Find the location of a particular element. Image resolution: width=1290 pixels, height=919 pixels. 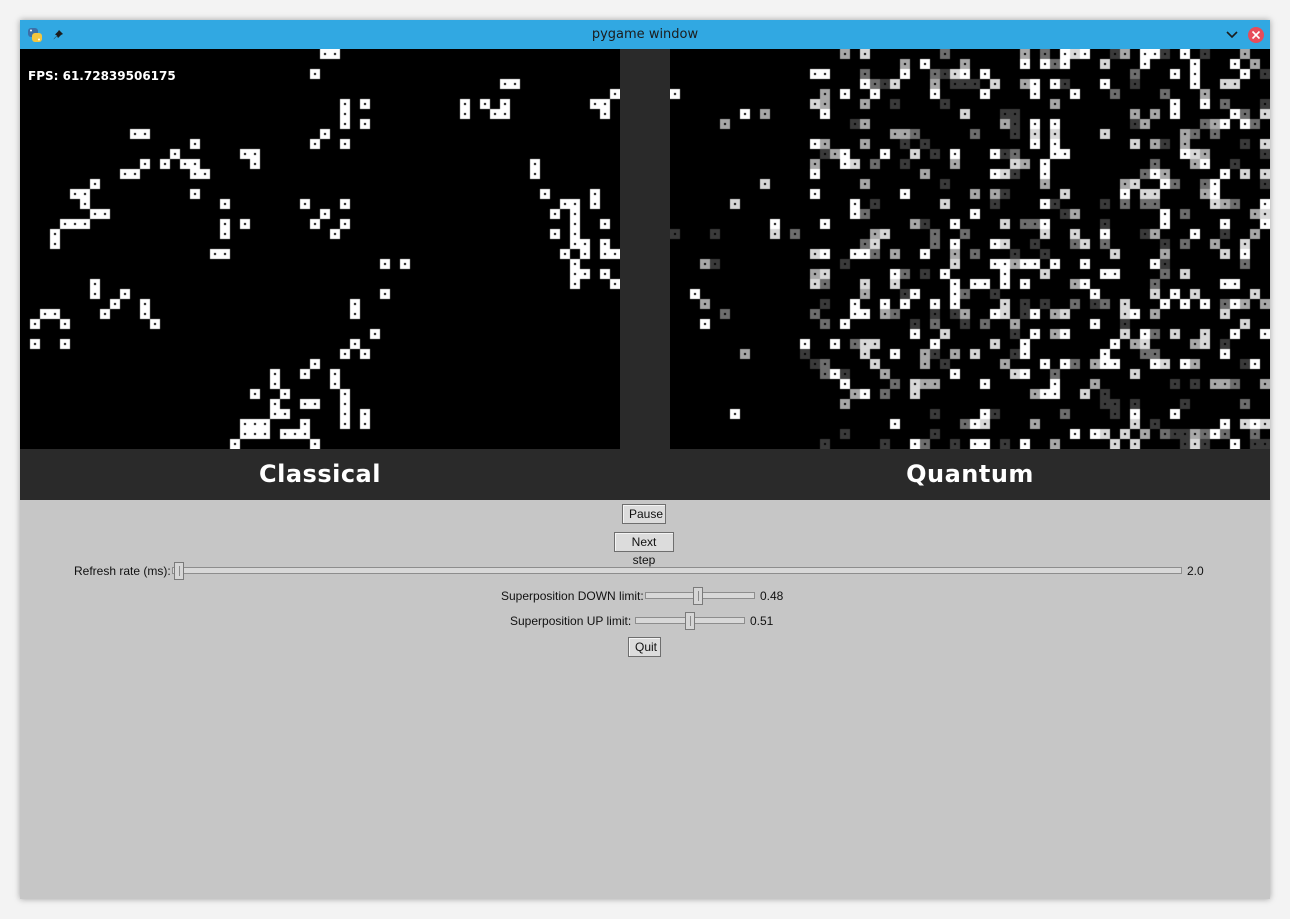

down-limit-value: 0.48 is located at coordinates (772, 596).